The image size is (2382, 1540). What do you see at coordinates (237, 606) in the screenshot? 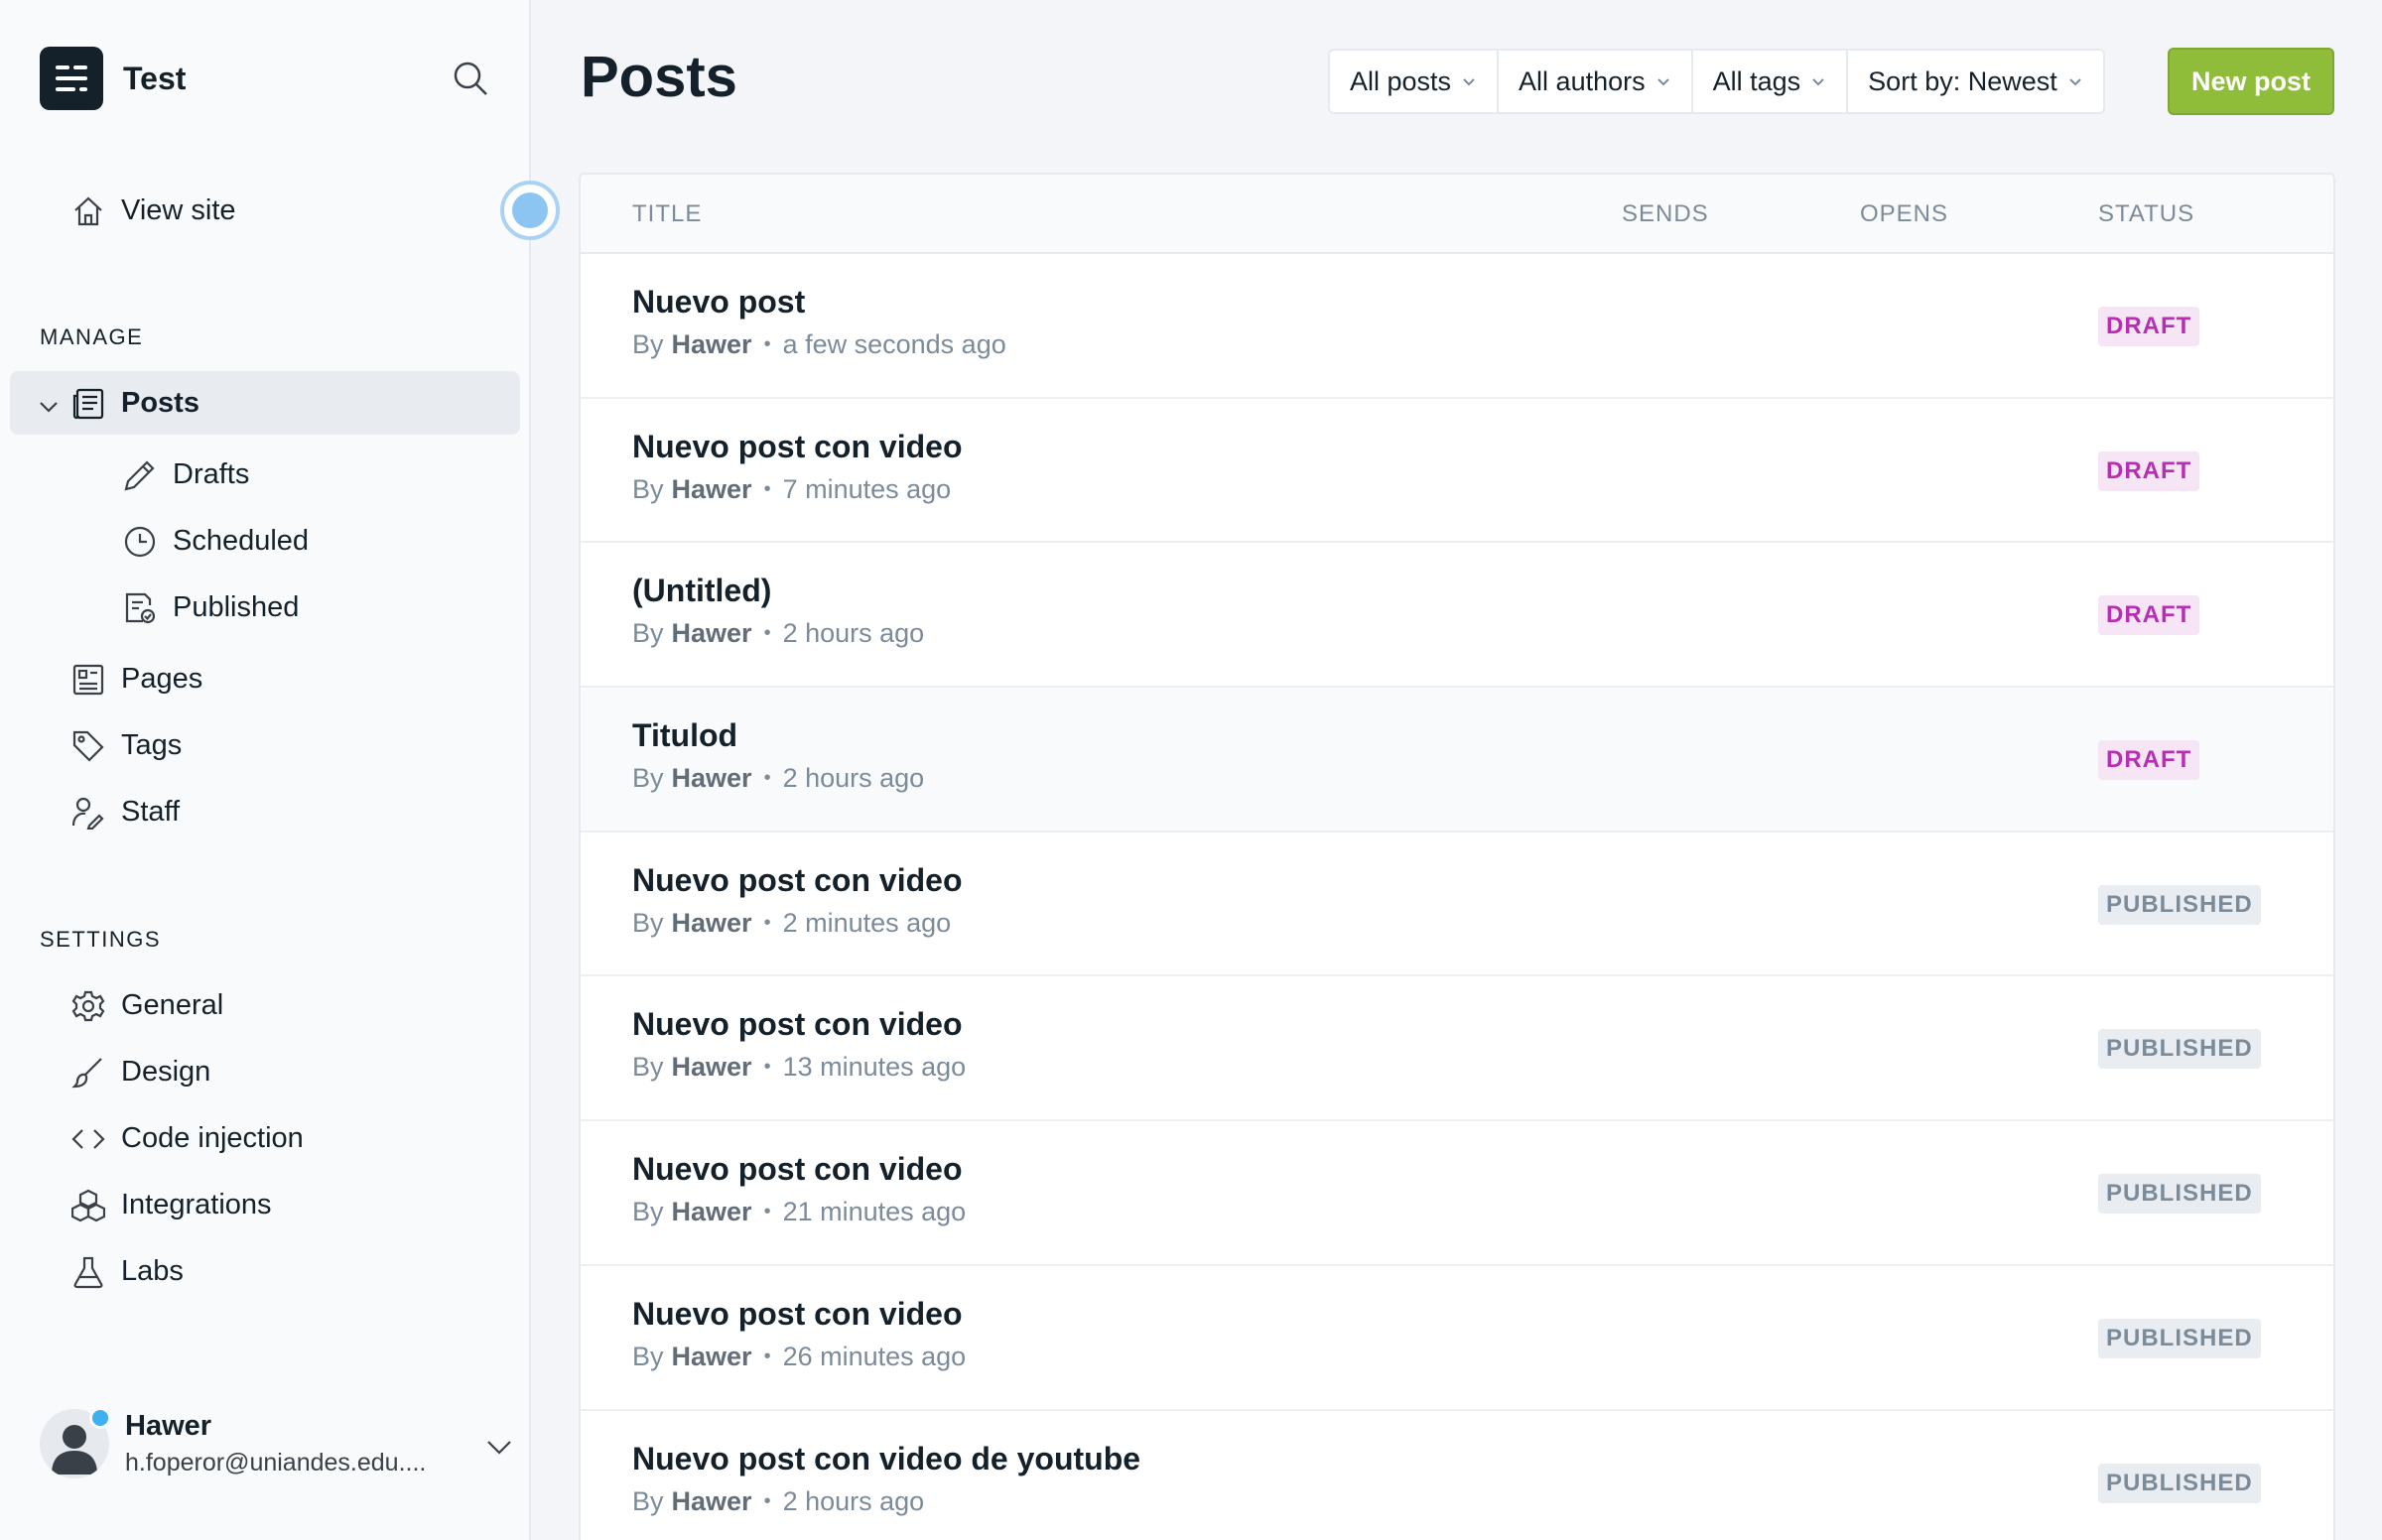
I see `nav-published-label: Published` at bounding box center [237, 606].